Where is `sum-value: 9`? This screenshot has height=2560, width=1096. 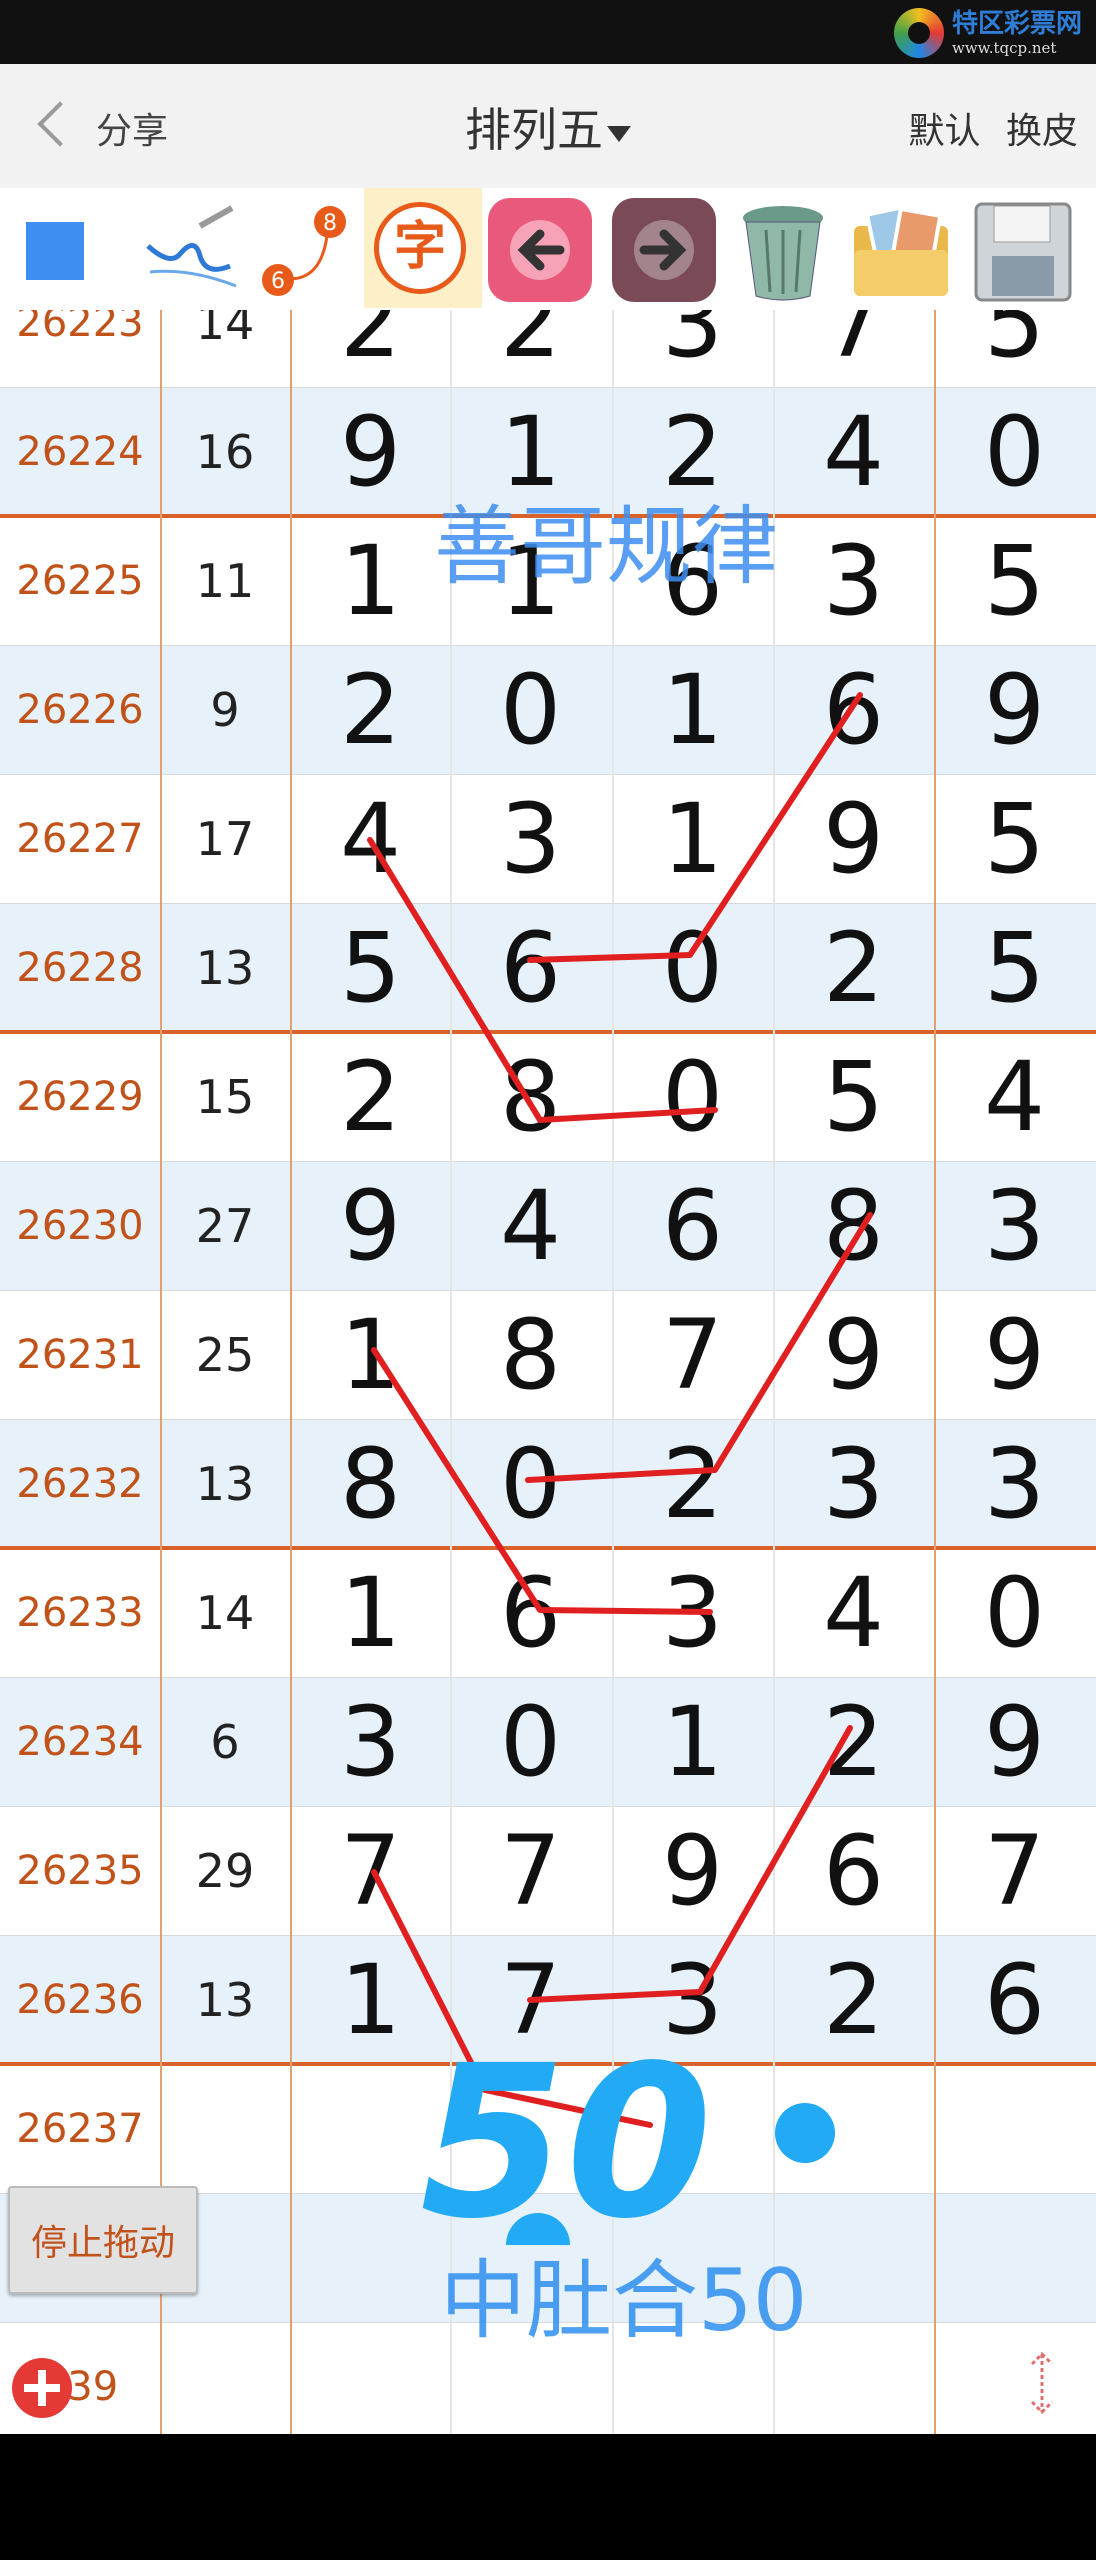 sum-value: 9 is located at coordinates (225, 709).